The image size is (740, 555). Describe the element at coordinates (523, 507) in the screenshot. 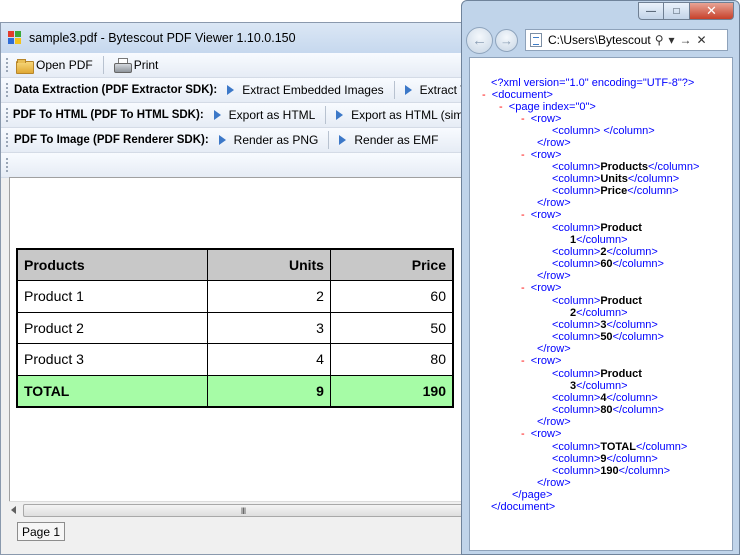

I see `xml-document-close: </document>` at that location.